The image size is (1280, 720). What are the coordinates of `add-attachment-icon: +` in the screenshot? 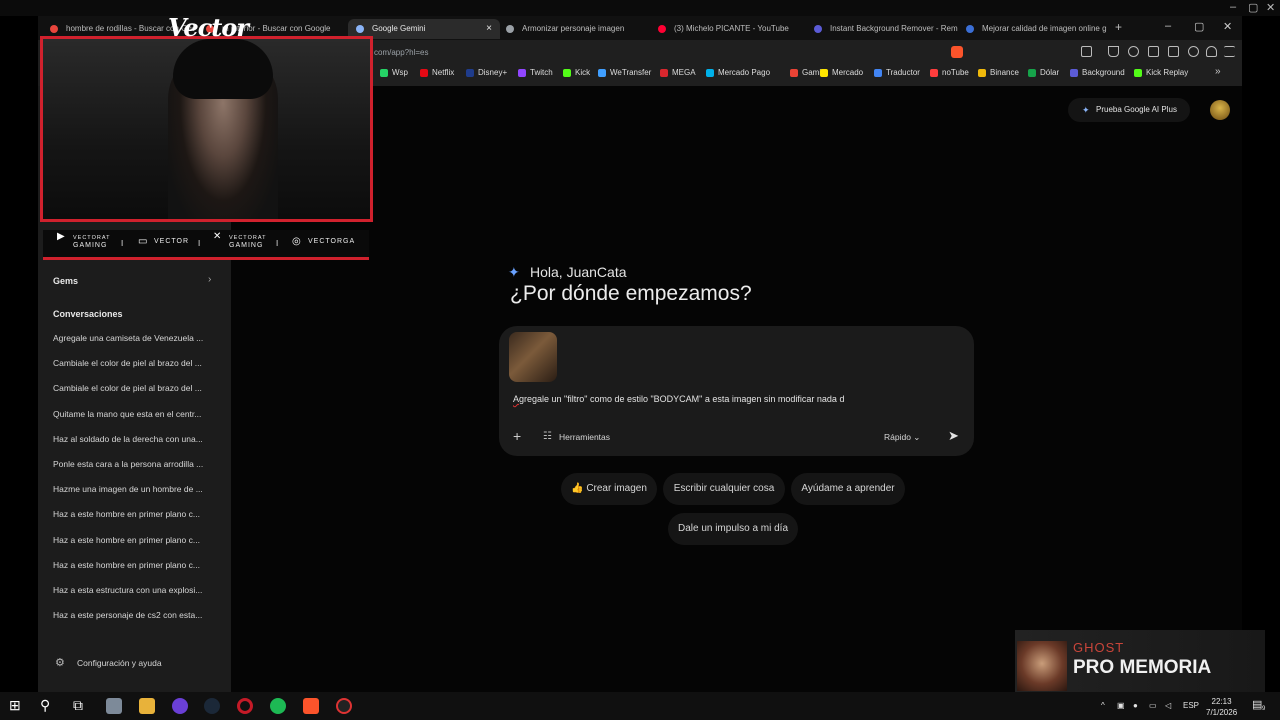 It's located at (517, 436).